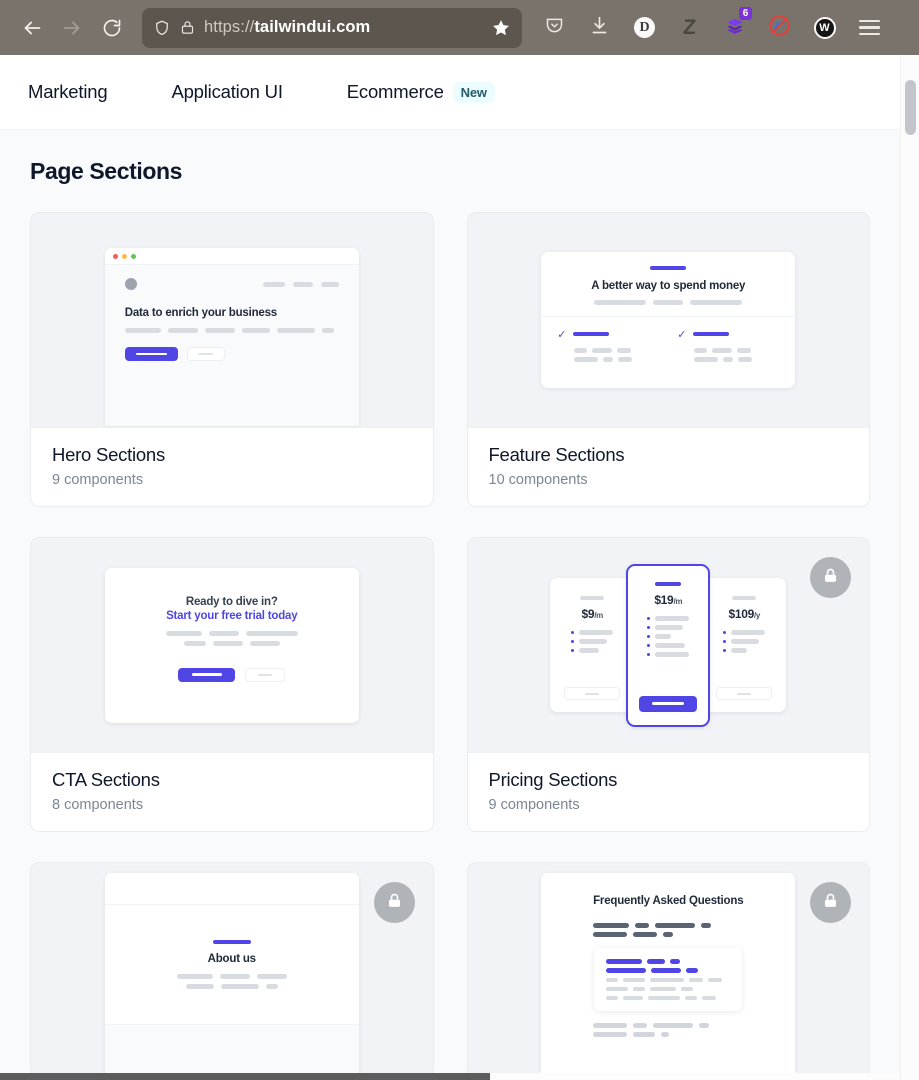  I want to click on tab-marketing: Marketing, so click(68, 92).